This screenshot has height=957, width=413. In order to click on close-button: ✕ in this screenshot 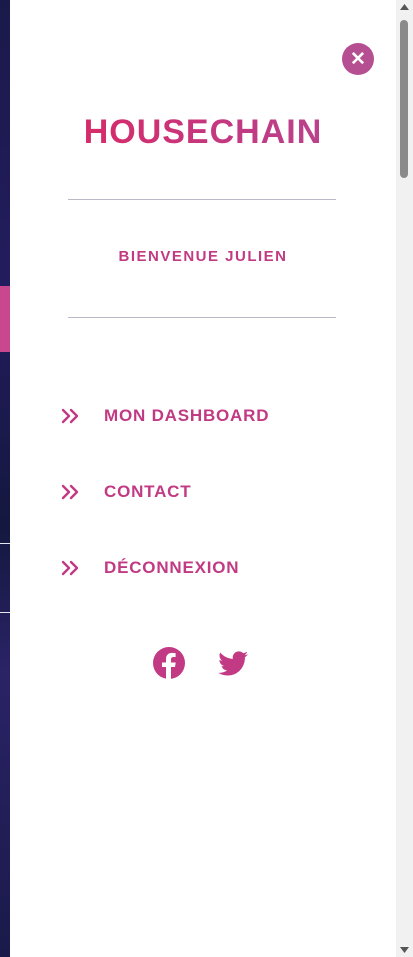, I will do `click(358, 59)`.